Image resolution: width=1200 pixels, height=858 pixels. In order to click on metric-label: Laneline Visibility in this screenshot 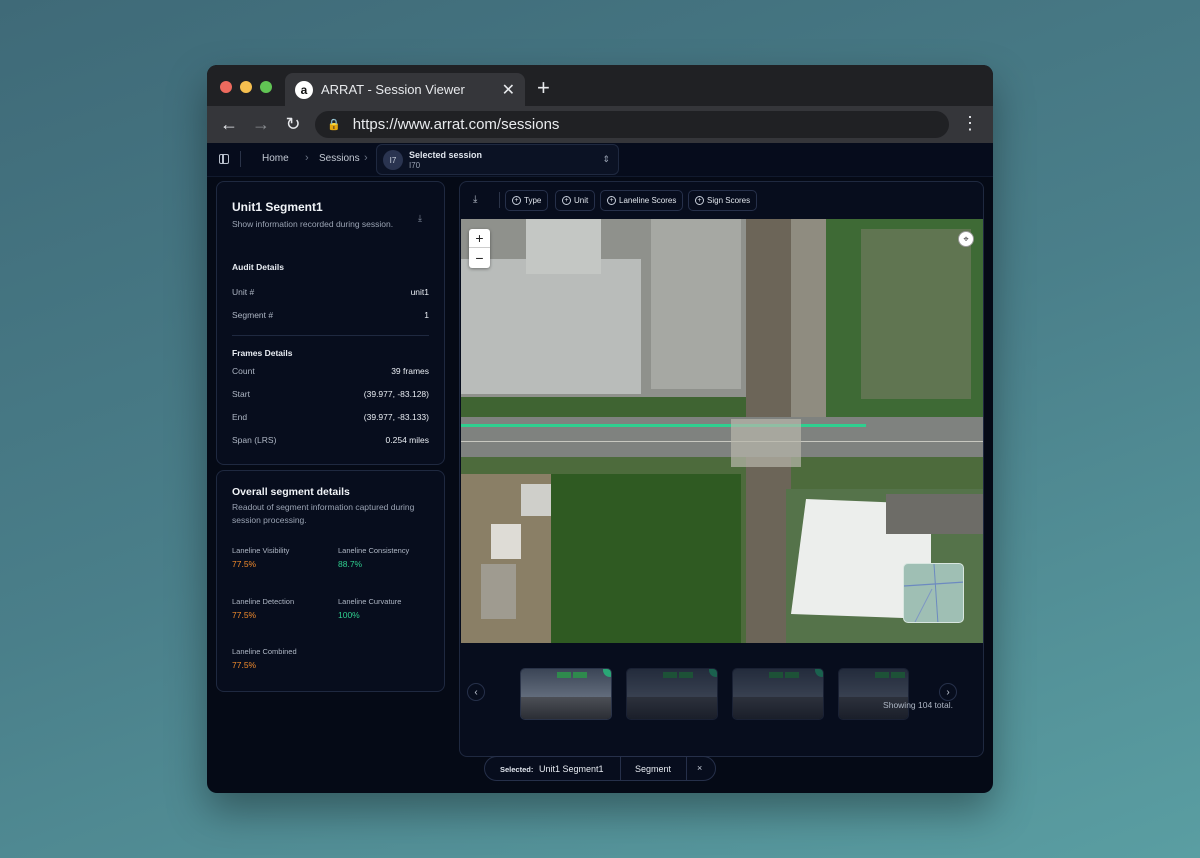, I will do `click(261, 550)`.